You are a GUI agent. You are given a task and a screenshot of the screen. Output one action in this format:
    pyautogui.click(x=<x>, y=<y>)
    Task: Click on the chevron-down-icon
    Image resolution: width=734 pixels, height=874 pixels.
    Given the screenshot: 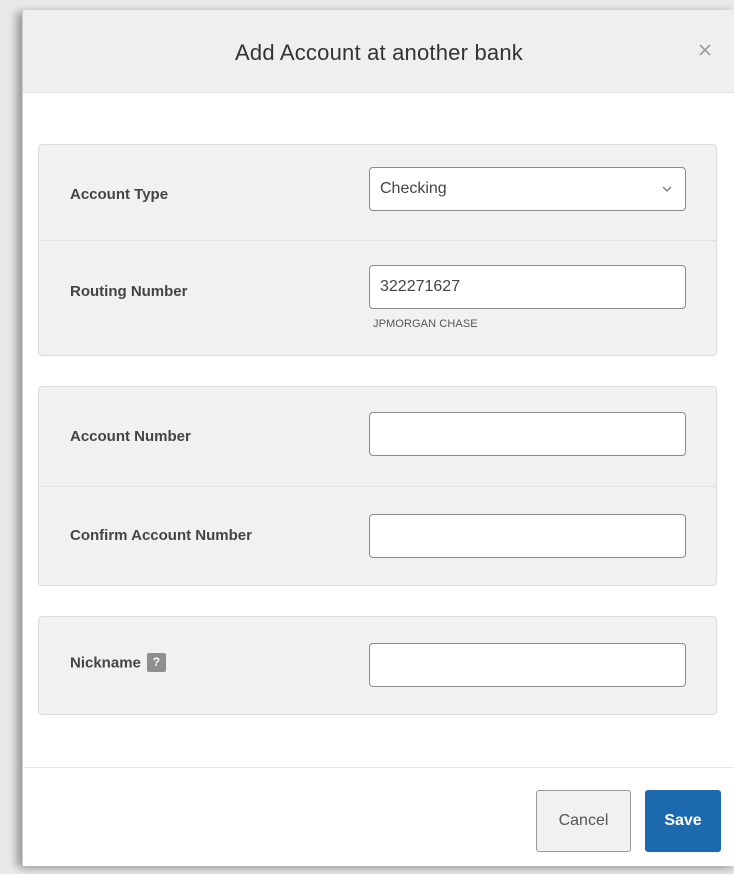 What is the action you would take?
    pyautogui.click(x=667, y=189)
    